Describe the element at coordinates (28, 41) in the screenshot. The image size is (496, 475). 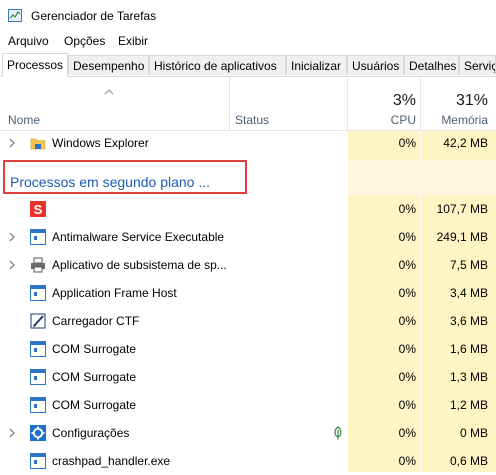
I see `menu-arquivo: Arquivo` at that location.